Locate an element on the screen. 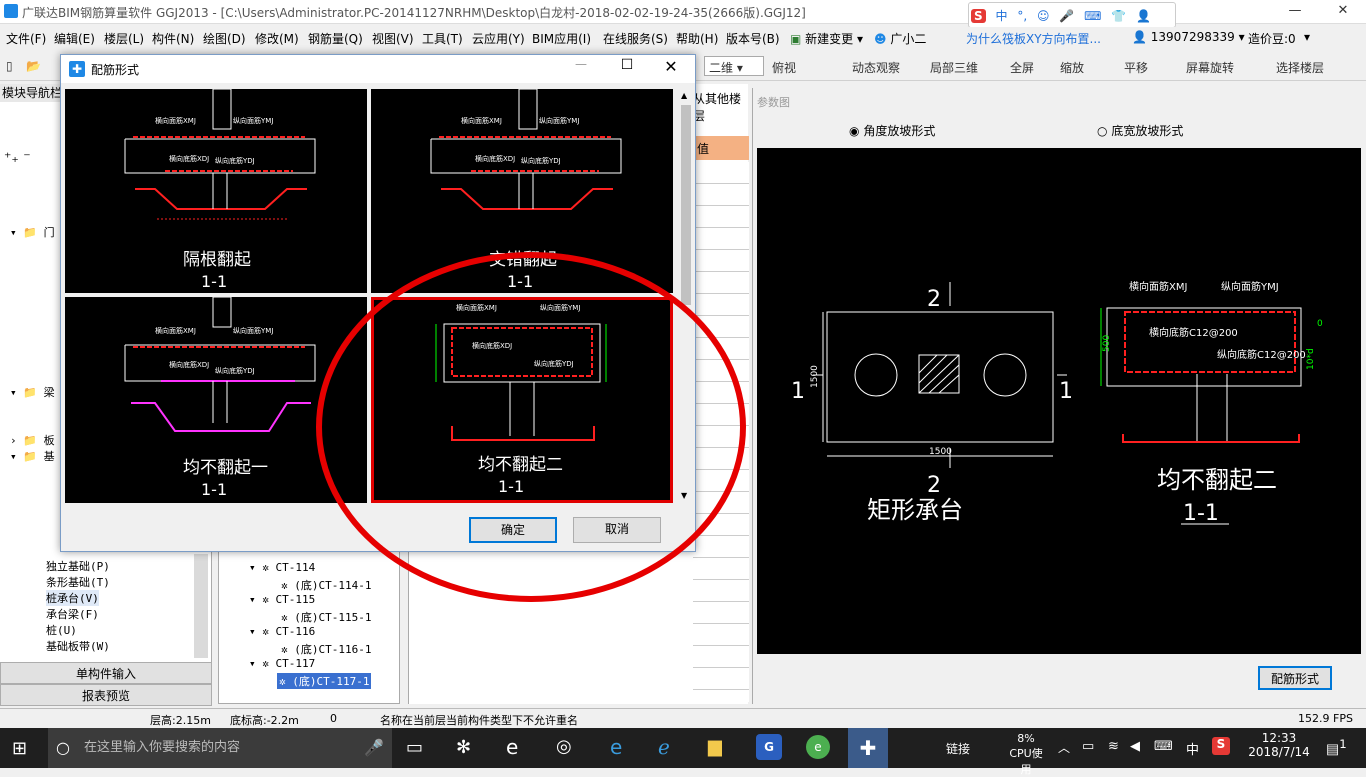 The height and width of the screenshot is (777, 1366). expand-all-icon: ⁺₊ ⁻ is located at coordinates (17, 158).